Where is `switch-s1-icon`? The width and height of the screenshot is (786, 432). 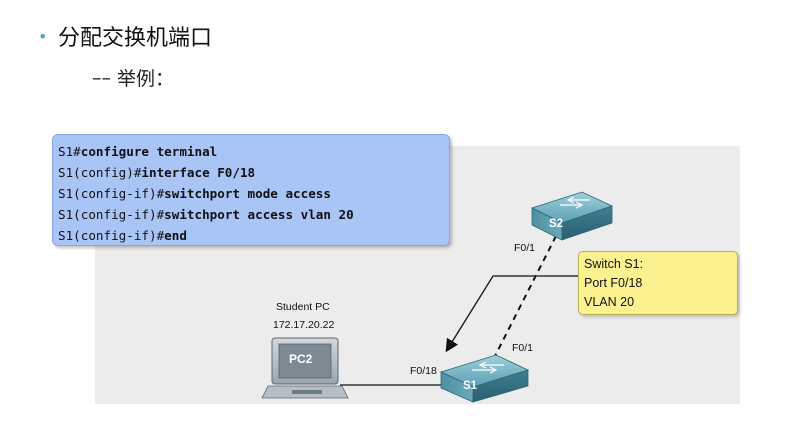
switch-s1-icon is located at coordinates (484, 378).